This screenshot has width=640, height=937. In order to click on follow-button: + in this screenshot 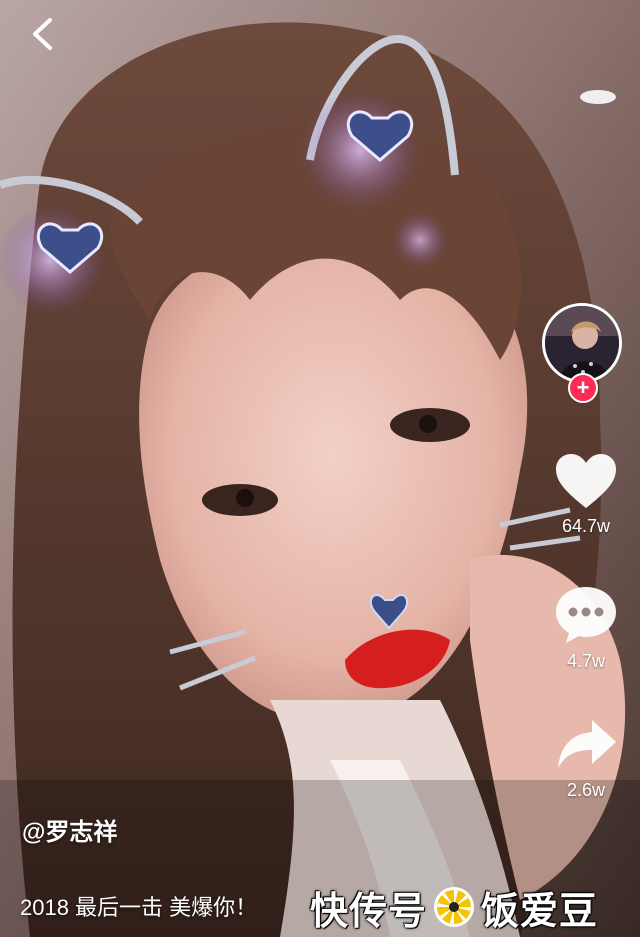, I will do `click(583, 388)`.